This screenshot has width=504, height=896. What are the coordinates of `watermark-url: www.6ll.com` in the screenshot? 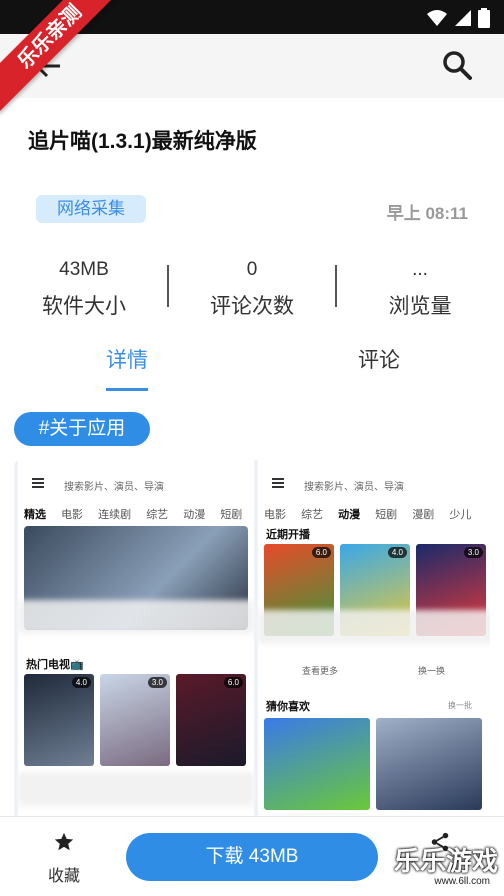 It's located at (462, 881).